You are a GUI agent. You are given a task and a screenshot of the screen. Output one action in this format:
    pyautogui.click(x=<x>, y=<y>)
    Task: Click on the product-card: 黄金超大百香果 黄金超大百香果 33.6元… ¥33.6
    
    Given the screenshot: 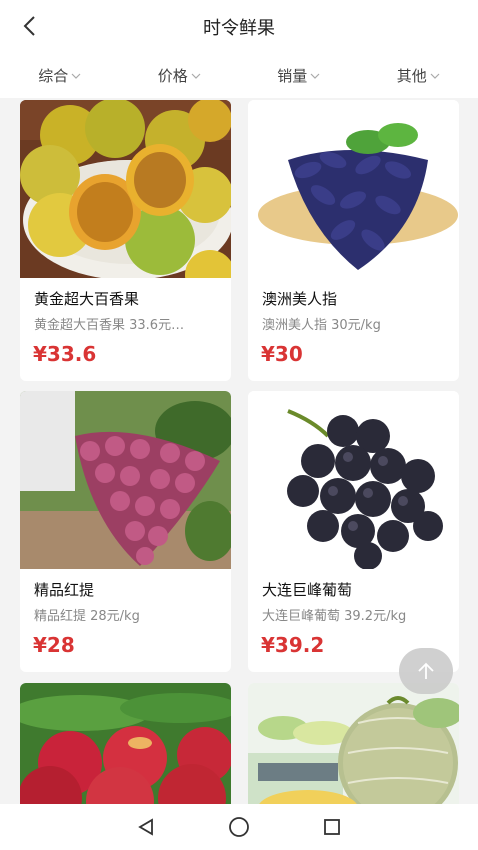 What is the action you would take?
    pyautogui.click(x=125, y=240)
    